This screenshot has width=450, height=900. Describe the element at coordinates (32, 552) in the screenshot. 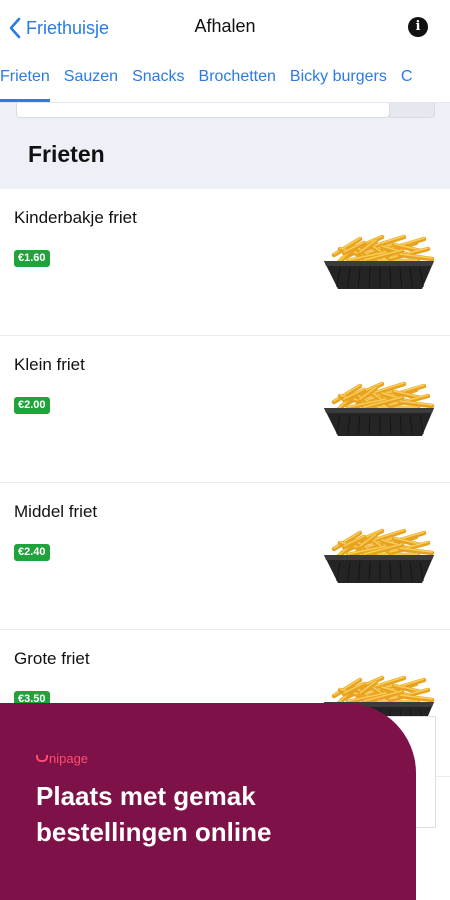

I see `price-badge: €2.40` at that location.